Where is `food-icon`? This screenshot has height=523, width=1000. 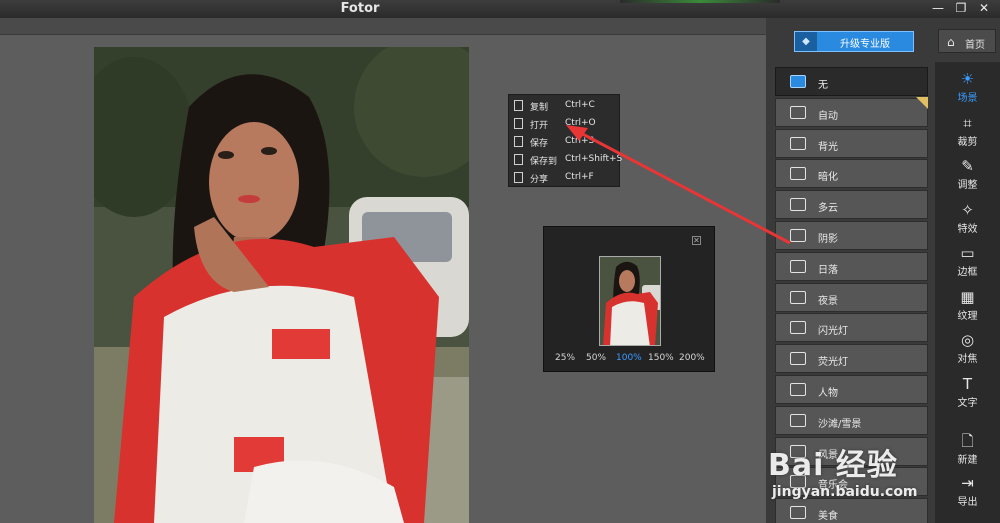
food-icon is located at coordinates (798, 512).